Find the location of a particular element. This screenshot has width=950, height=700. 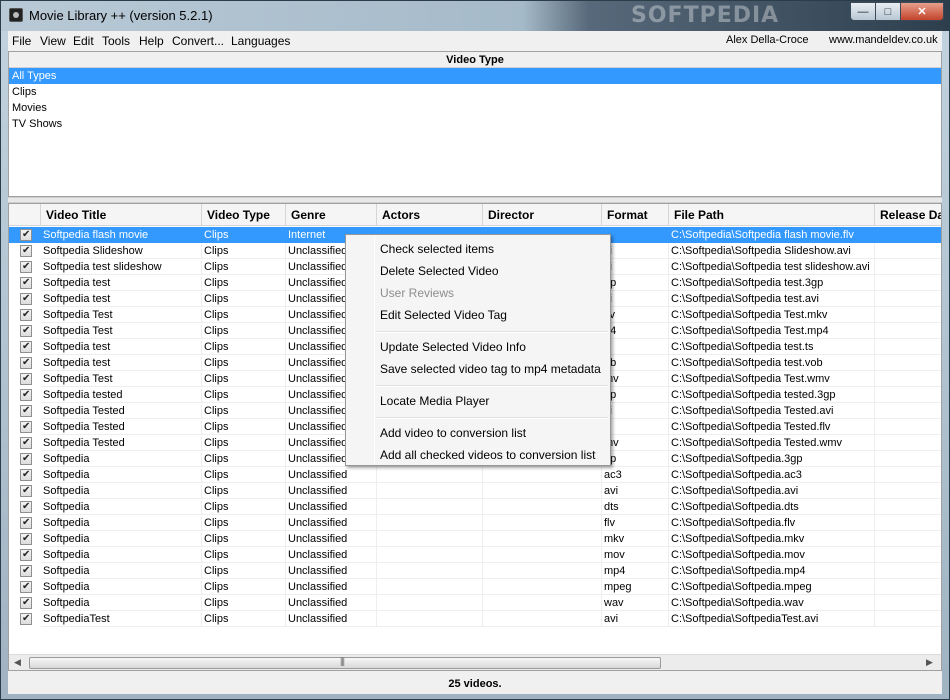

ctx-locate-player: Locate Media Player is located at coordinates (434, 401).